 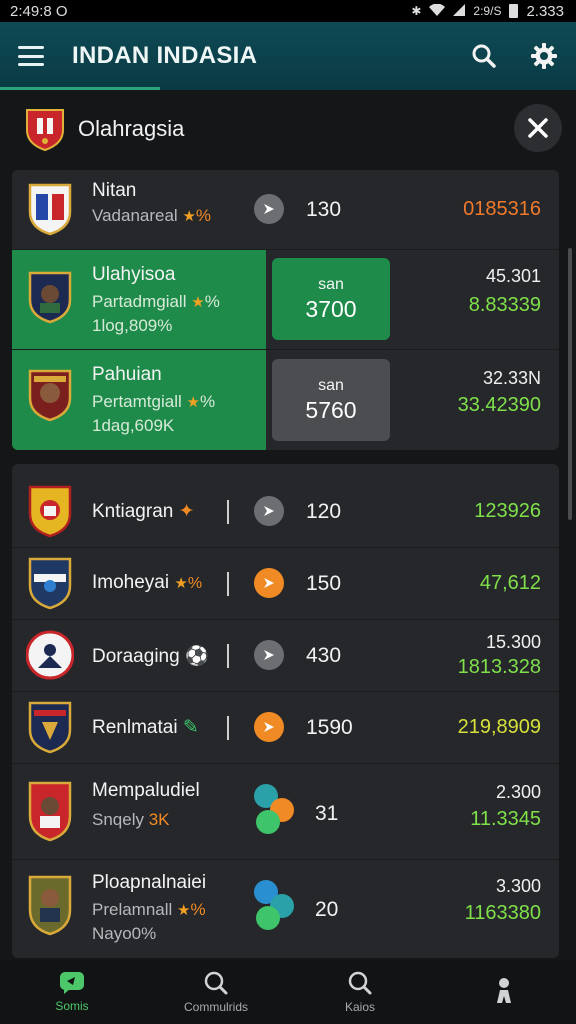 What do you see at coordinates (331, 409) in the screenshot?
I see `odds-value: 5760` at bounding box center [331, 409].